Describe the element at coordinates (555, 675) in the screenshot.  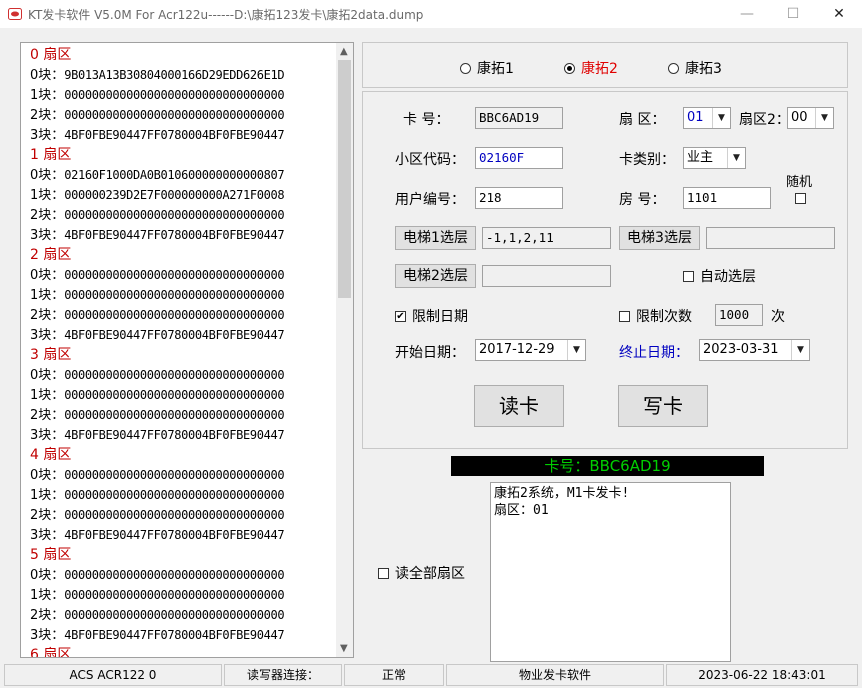
I see `status-app-name: 物业发卡软件` at that location.